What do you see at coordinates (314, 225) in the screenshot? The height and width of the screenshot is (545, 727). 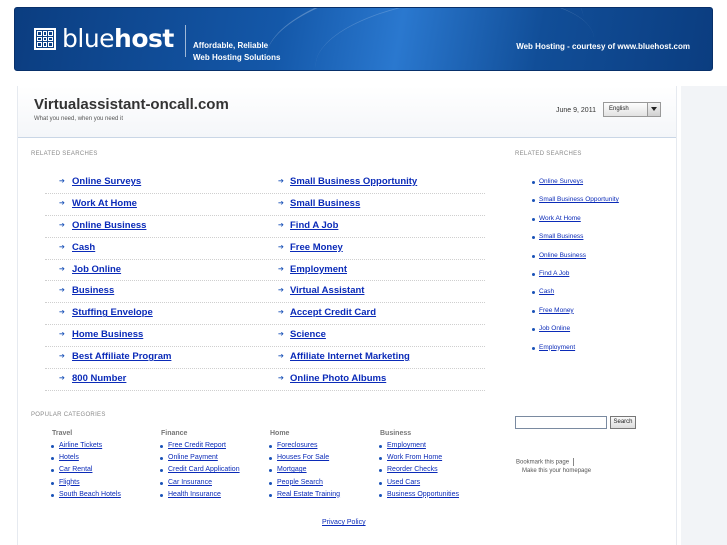 I see `related-search-link: Find A Job` at bounding box center [314, 225].